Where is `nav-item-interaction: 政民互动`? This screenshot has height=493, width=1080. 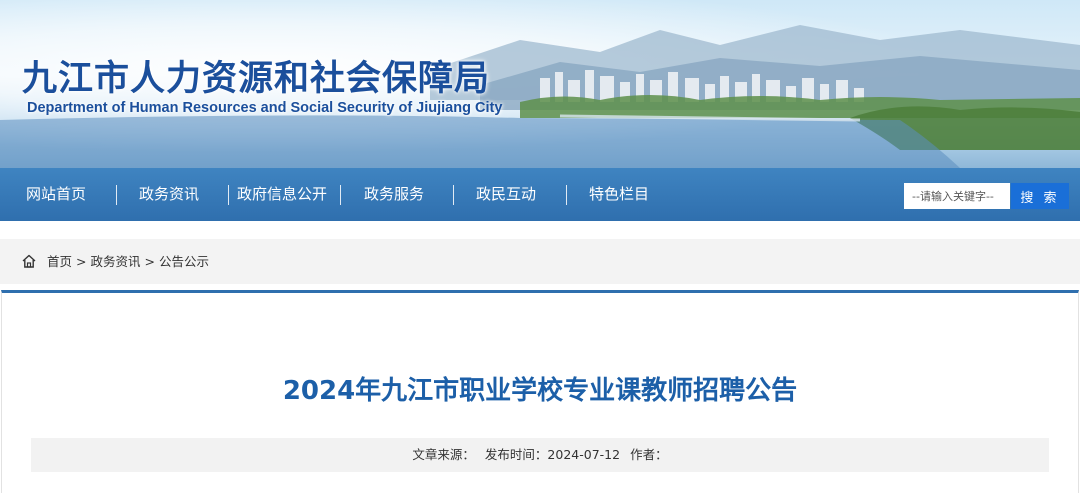
nav-item-interaction: 政民互动 is located at coordinates (506, 194).